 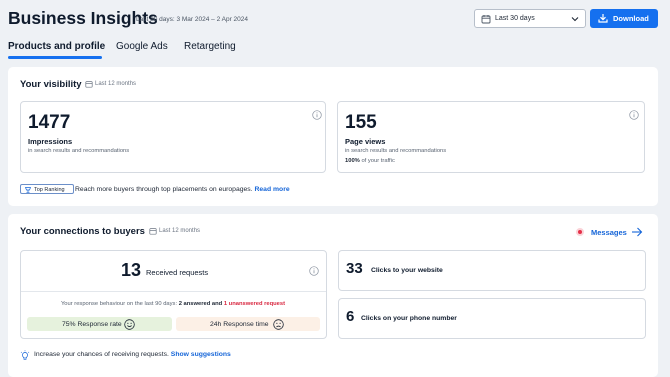 I want to click on page-views-value: 155, so click(x=361, y=122).